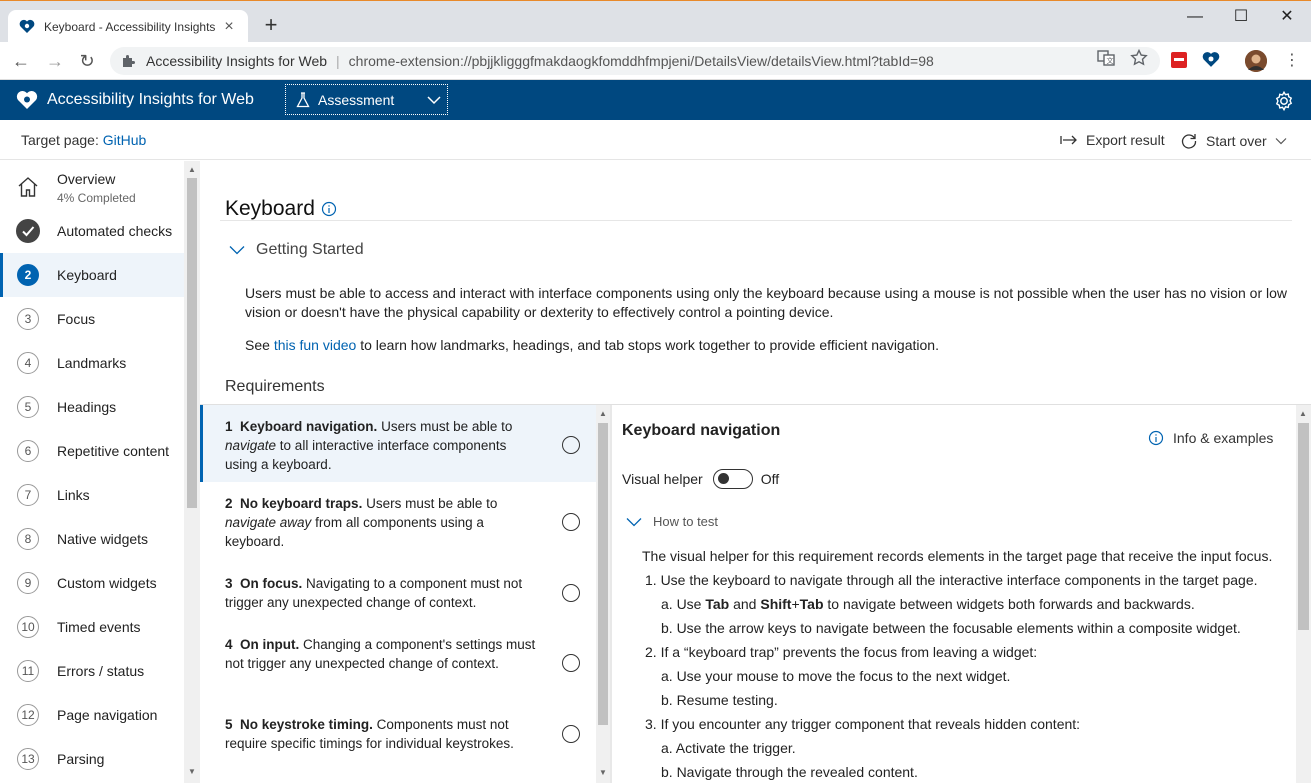  What do you see at coordinates (1140, 58) in the screenshot?
I see `bookmark-star-icon` at bounding box center [1140, 58].